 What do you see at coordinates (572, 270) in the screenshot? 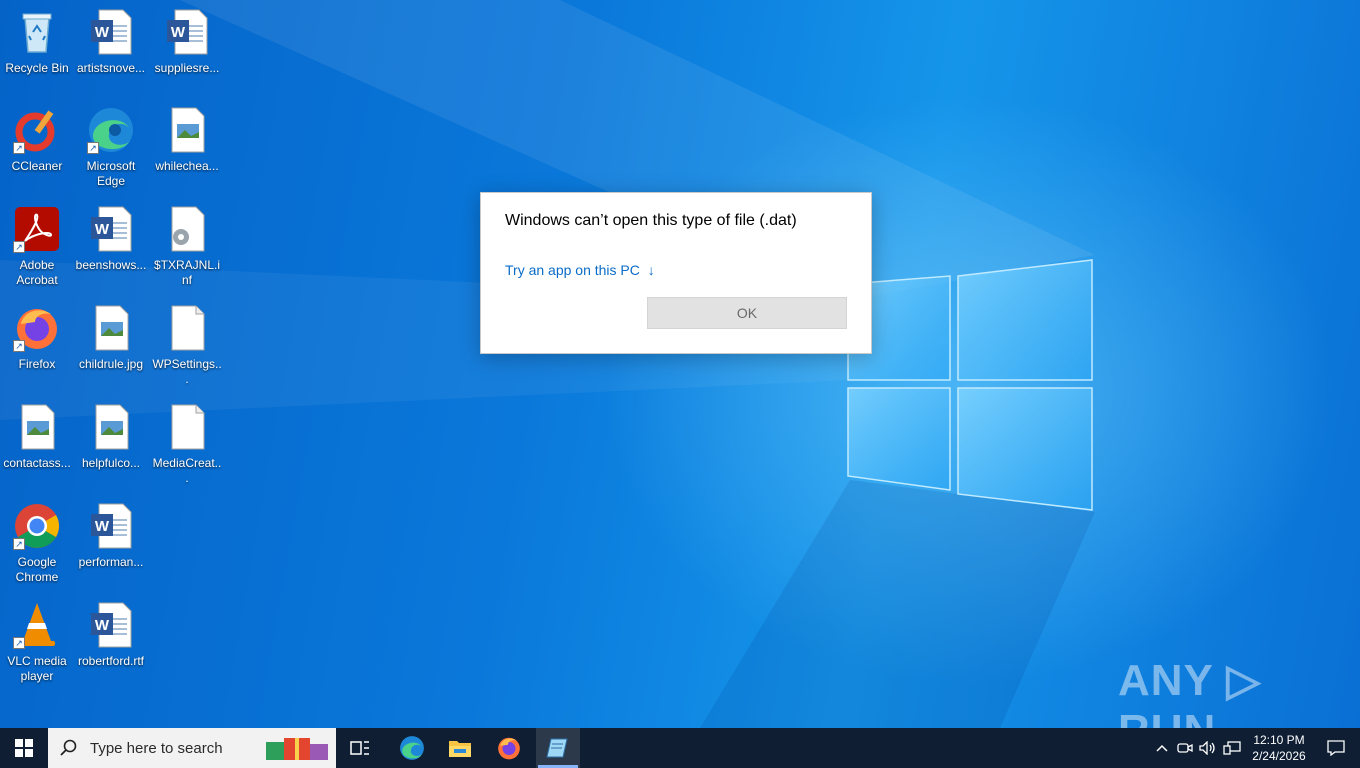
I see `try-app-link-label: Try an app on this PC` at bounding box center [572, 270].